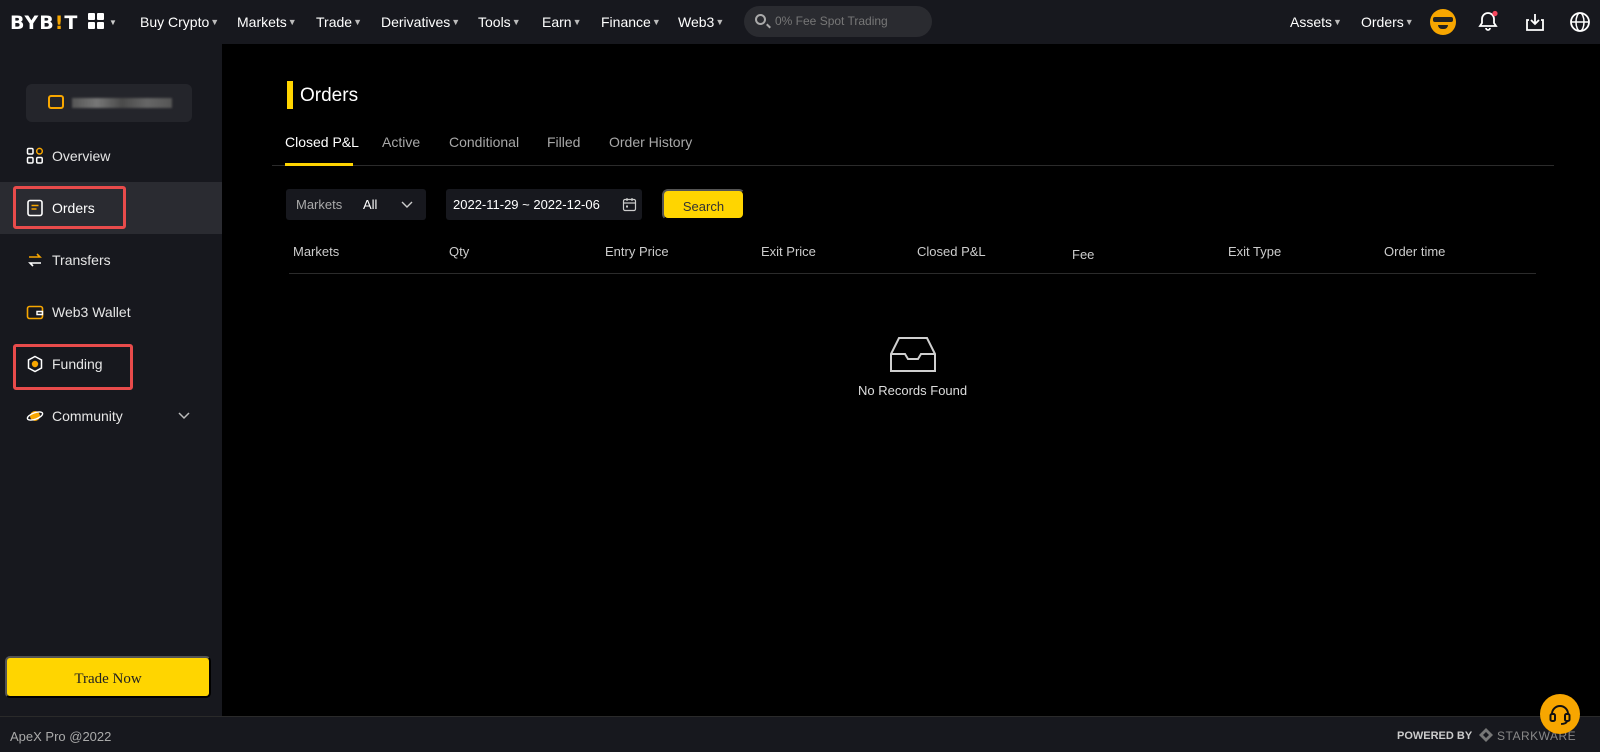 The height and width of the screenshot is (752, 1600). What do you see at coordinates (69, 207) in the screenshot?
I see `highlight-box-orders` at bounding box center [69, 207].